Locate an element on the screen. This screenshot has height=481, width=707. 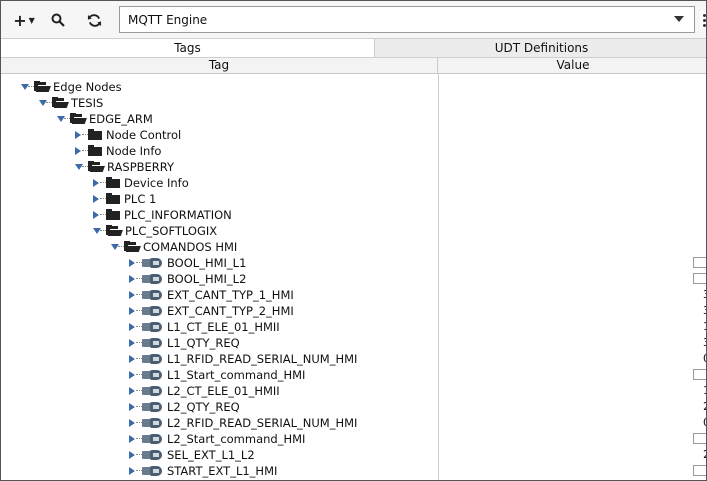
toolbar: + ▼ MQTT Engine is located at coordinates (353, 20).